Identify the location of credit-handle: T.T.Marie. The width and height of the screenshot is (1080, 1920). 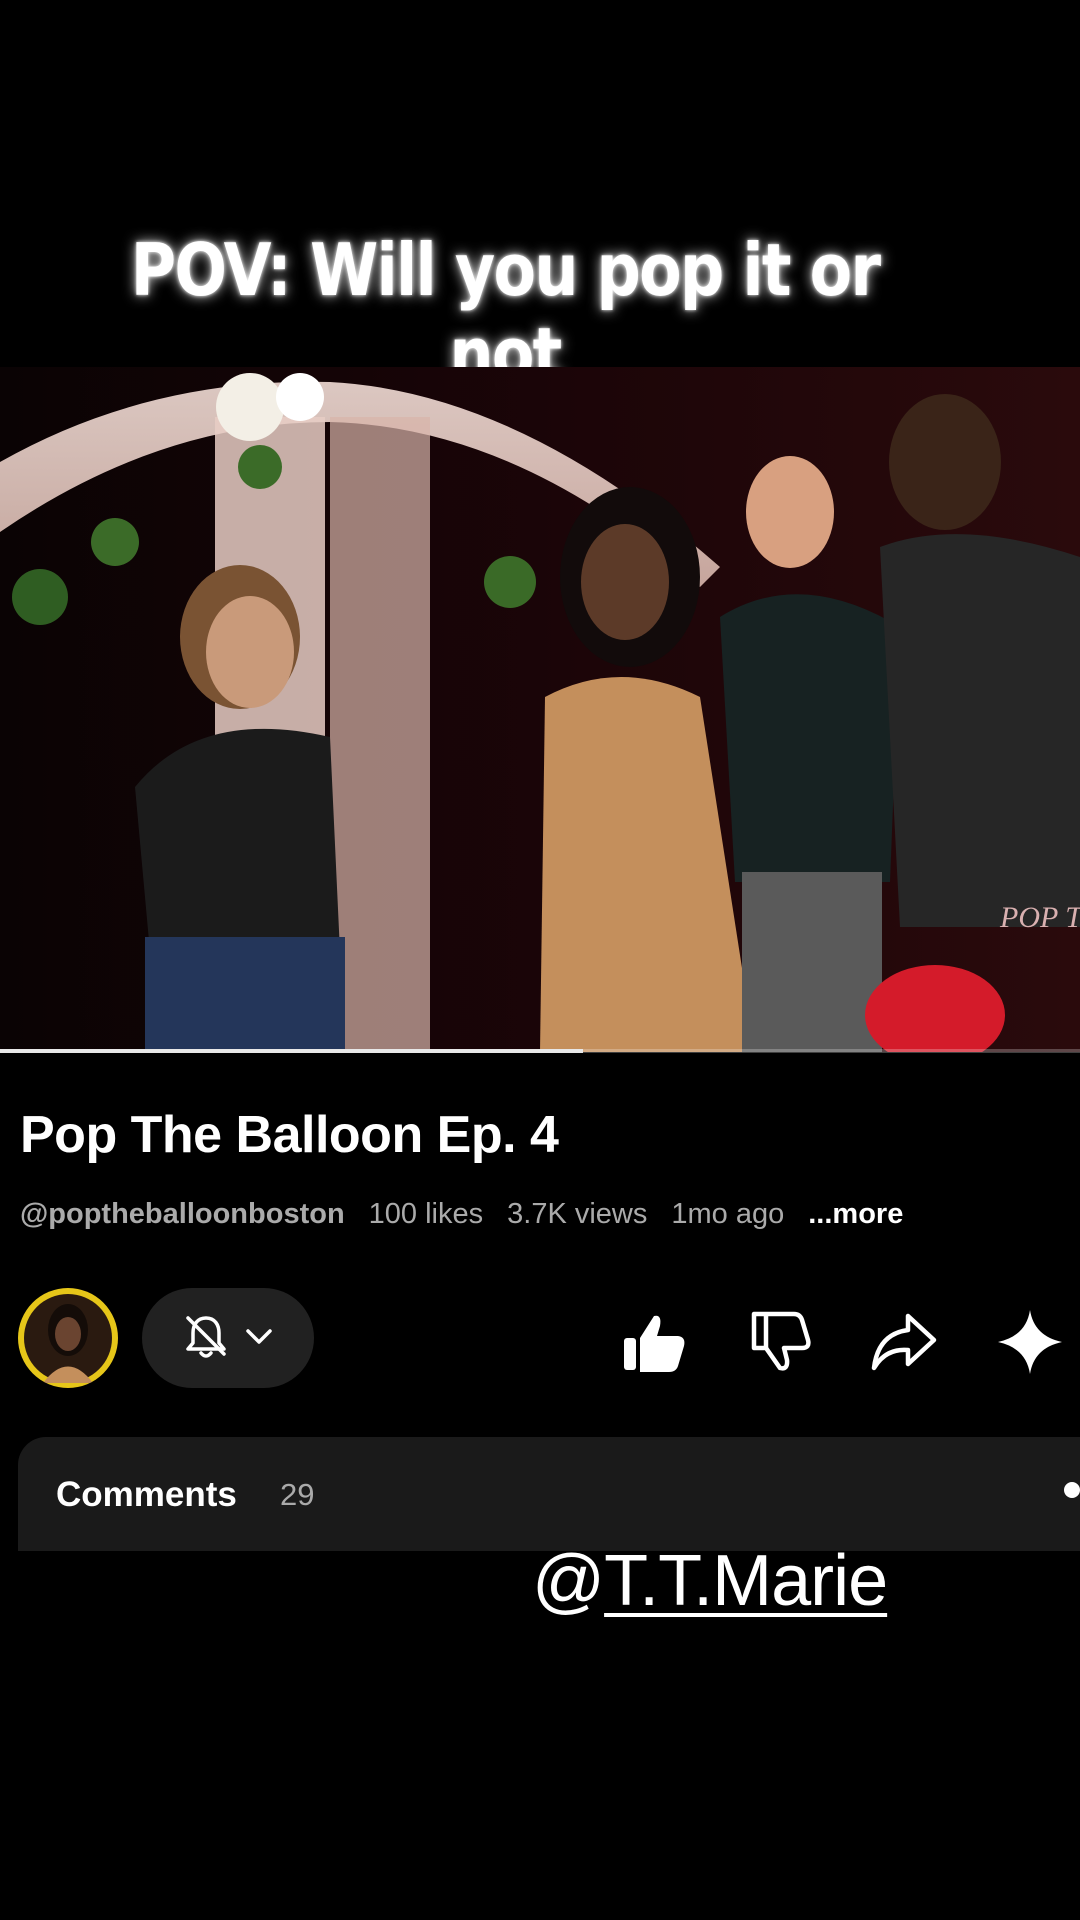
(746, 1581).